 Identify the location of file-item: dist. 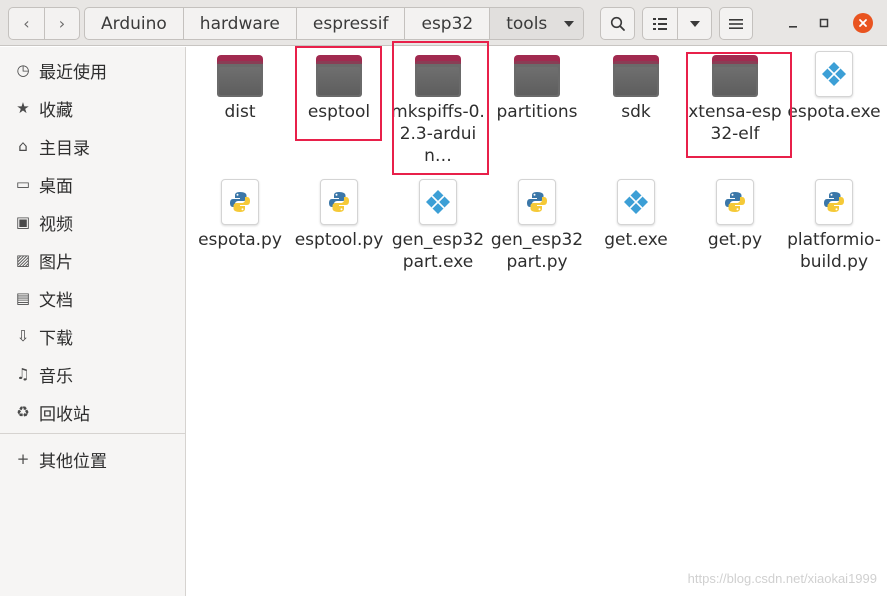
(240, 85).